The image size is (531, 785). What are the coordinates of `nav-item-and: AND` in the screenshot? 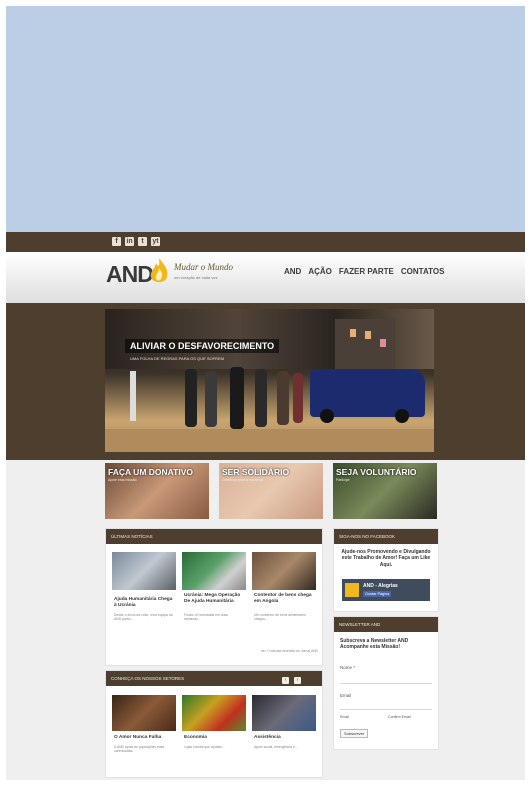 It's located at (292, 271).